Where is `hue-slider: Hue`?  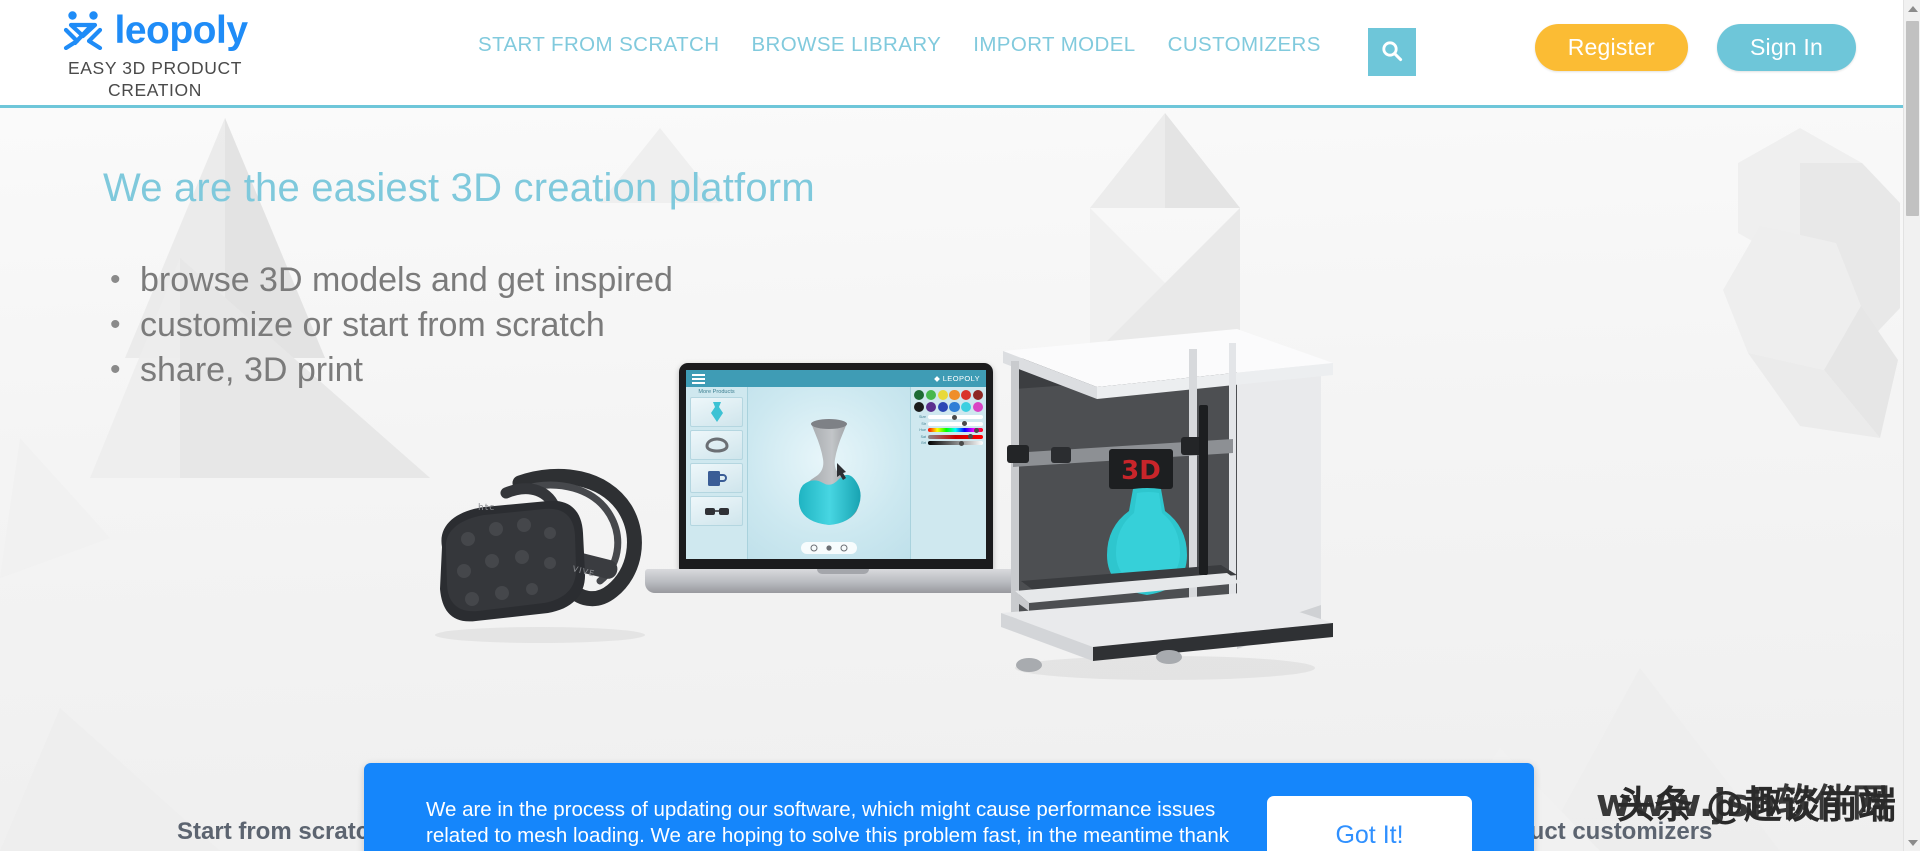
hue-slider: Hue is located at coordinates (948, 430).